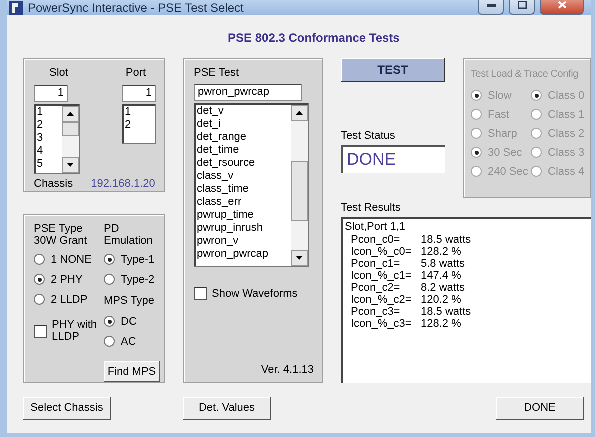 The height and width of the screenshot is (437, 595). I want to click on list-item: det_range, so click(244, 137).